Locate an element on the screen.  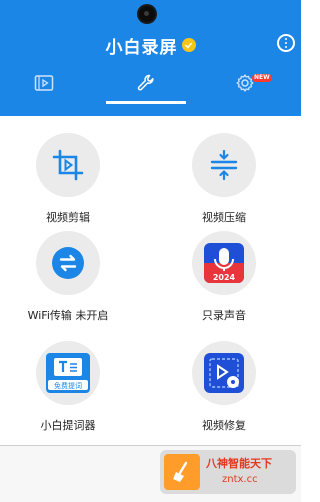
video-repair-icon is located at coordinates (224, 373).